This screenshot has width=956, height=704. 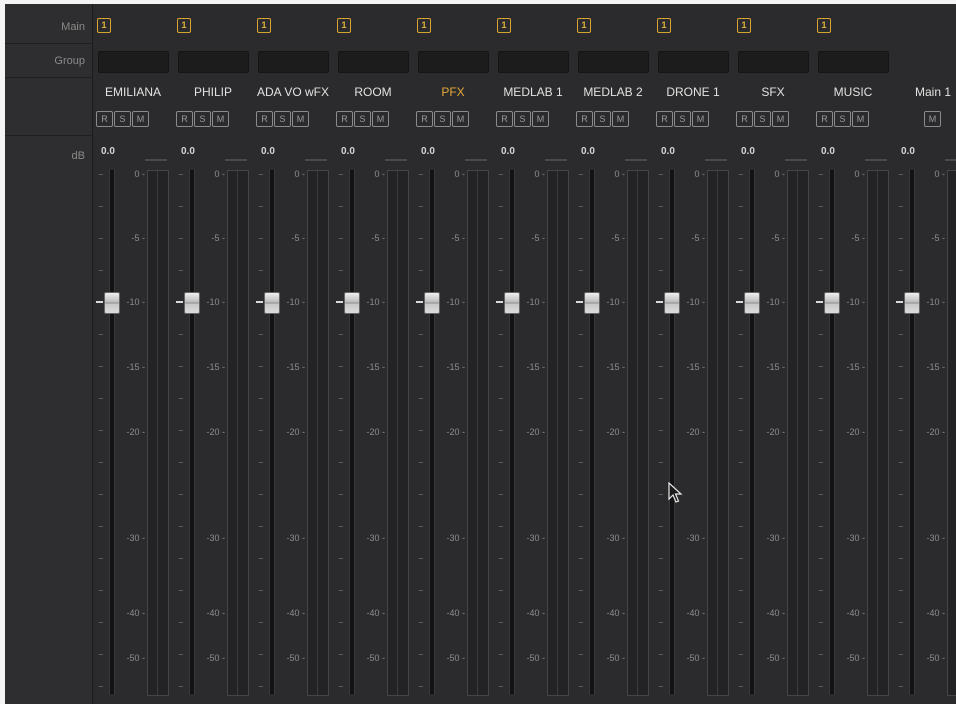 I want to click on music-fader-handle, so click(x=832, y=303).